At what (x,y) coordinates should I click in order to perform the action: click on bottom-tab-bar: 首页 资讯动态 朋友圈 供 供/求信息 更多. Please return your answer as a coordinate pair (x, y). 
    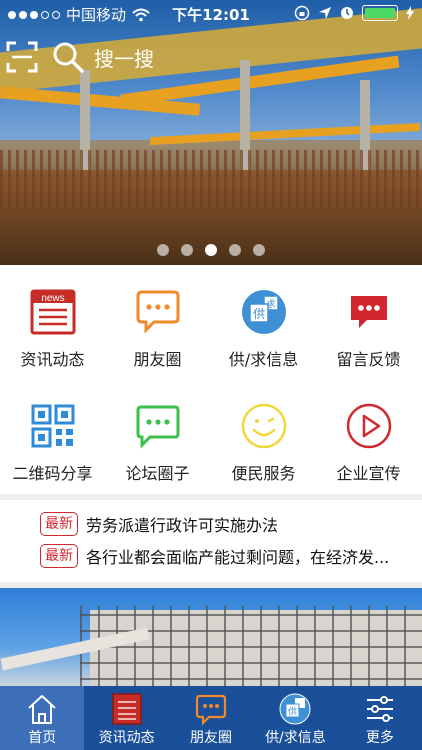
    Looking at the image, I should click on (211, 718).